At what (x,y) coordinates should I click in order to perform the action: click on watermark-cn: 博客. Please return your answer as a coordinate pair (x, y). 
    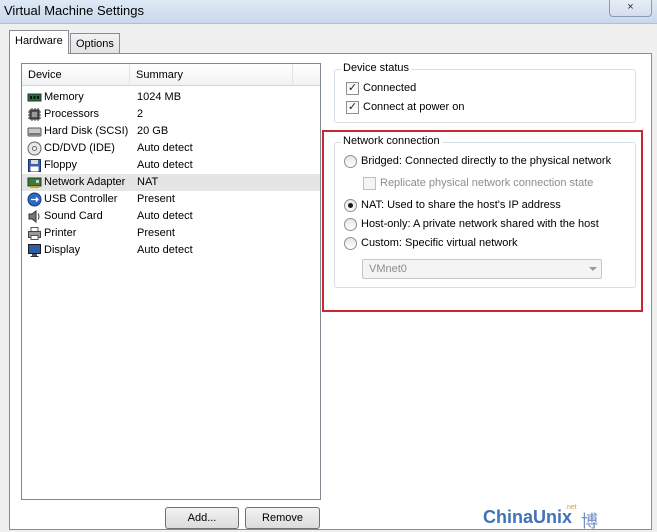
    Looking at the image, I should click on (589, 521).